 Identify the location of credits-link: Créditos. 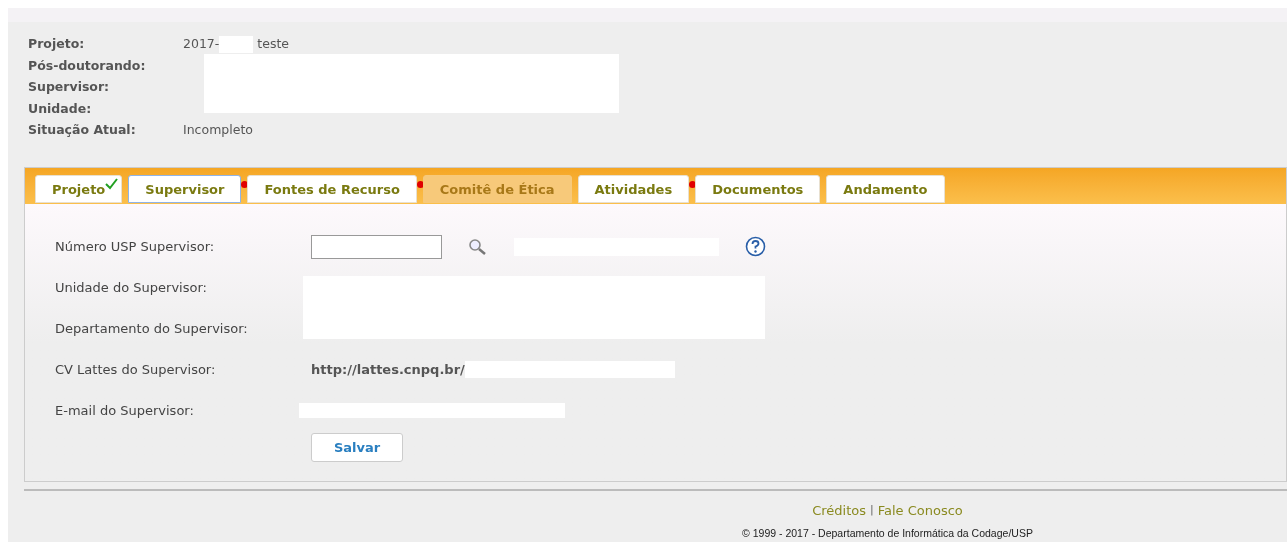
(839, 510).